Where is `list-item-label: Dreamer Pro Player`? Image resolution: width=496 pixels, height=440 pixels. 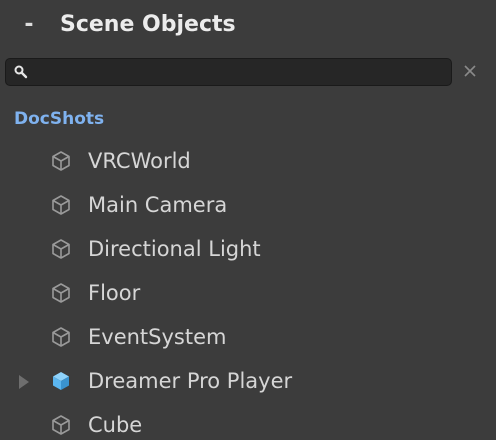 list-item-label: Dreamer Pro Player is located at coordinates (190, 381).